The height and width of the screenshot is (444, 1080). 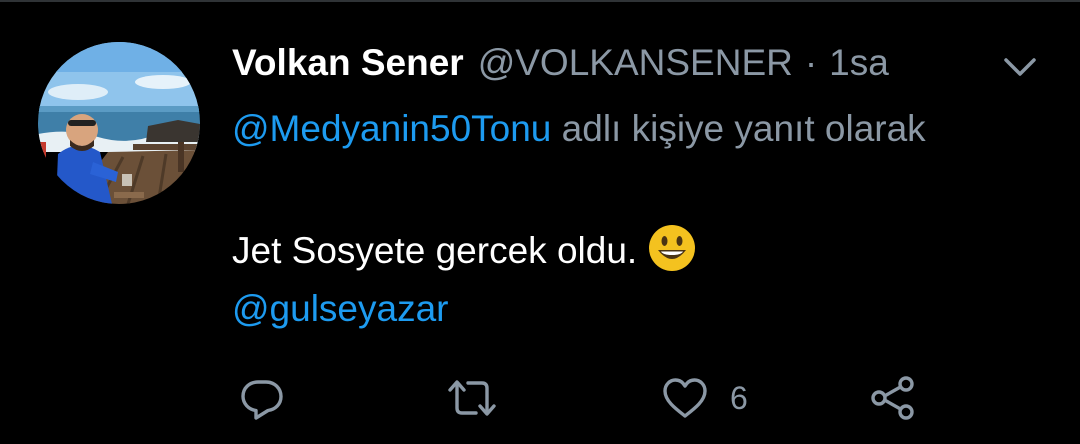 What do you see at coordinates (635, 63) in the screenshot?
I see `author-handle: @VOLKANSENER` at bounding box center [635, 63].